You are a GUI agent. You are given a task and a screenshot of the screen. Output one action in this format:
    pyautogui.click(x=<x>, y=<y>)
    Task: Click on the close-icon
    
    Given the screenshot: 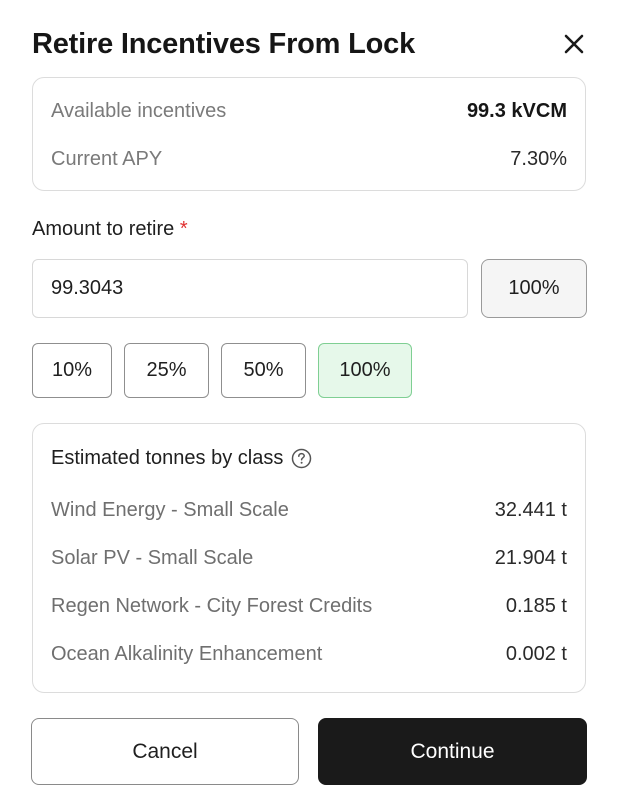 What is the action you would take?
    pyautogui.click(x=574, y=44)
    